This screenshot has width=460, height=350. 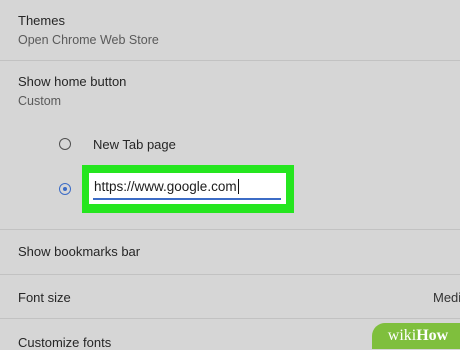 I want to click on wikihow-watermark: wiki How, so click(x=416, y=336).